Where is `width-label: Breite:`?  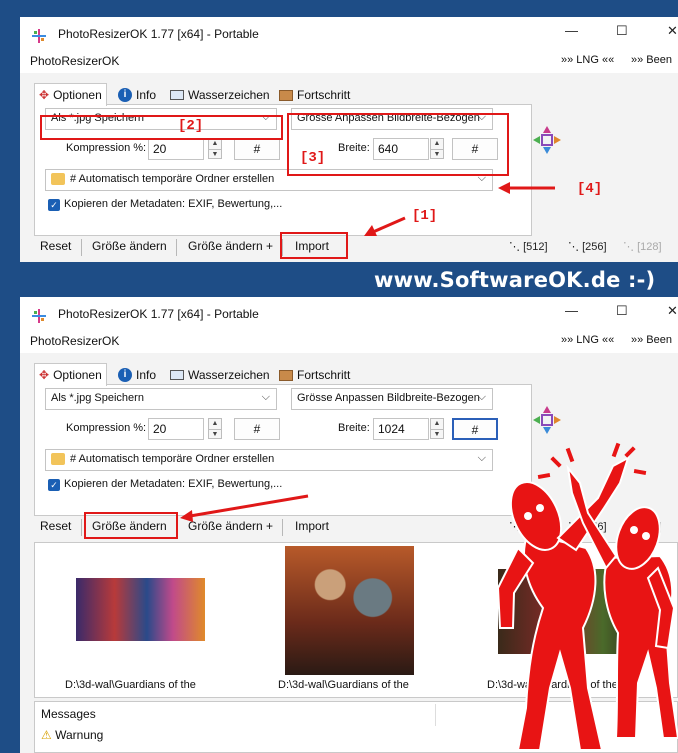 width-label: Breite: is located at coordinates (354, 428).